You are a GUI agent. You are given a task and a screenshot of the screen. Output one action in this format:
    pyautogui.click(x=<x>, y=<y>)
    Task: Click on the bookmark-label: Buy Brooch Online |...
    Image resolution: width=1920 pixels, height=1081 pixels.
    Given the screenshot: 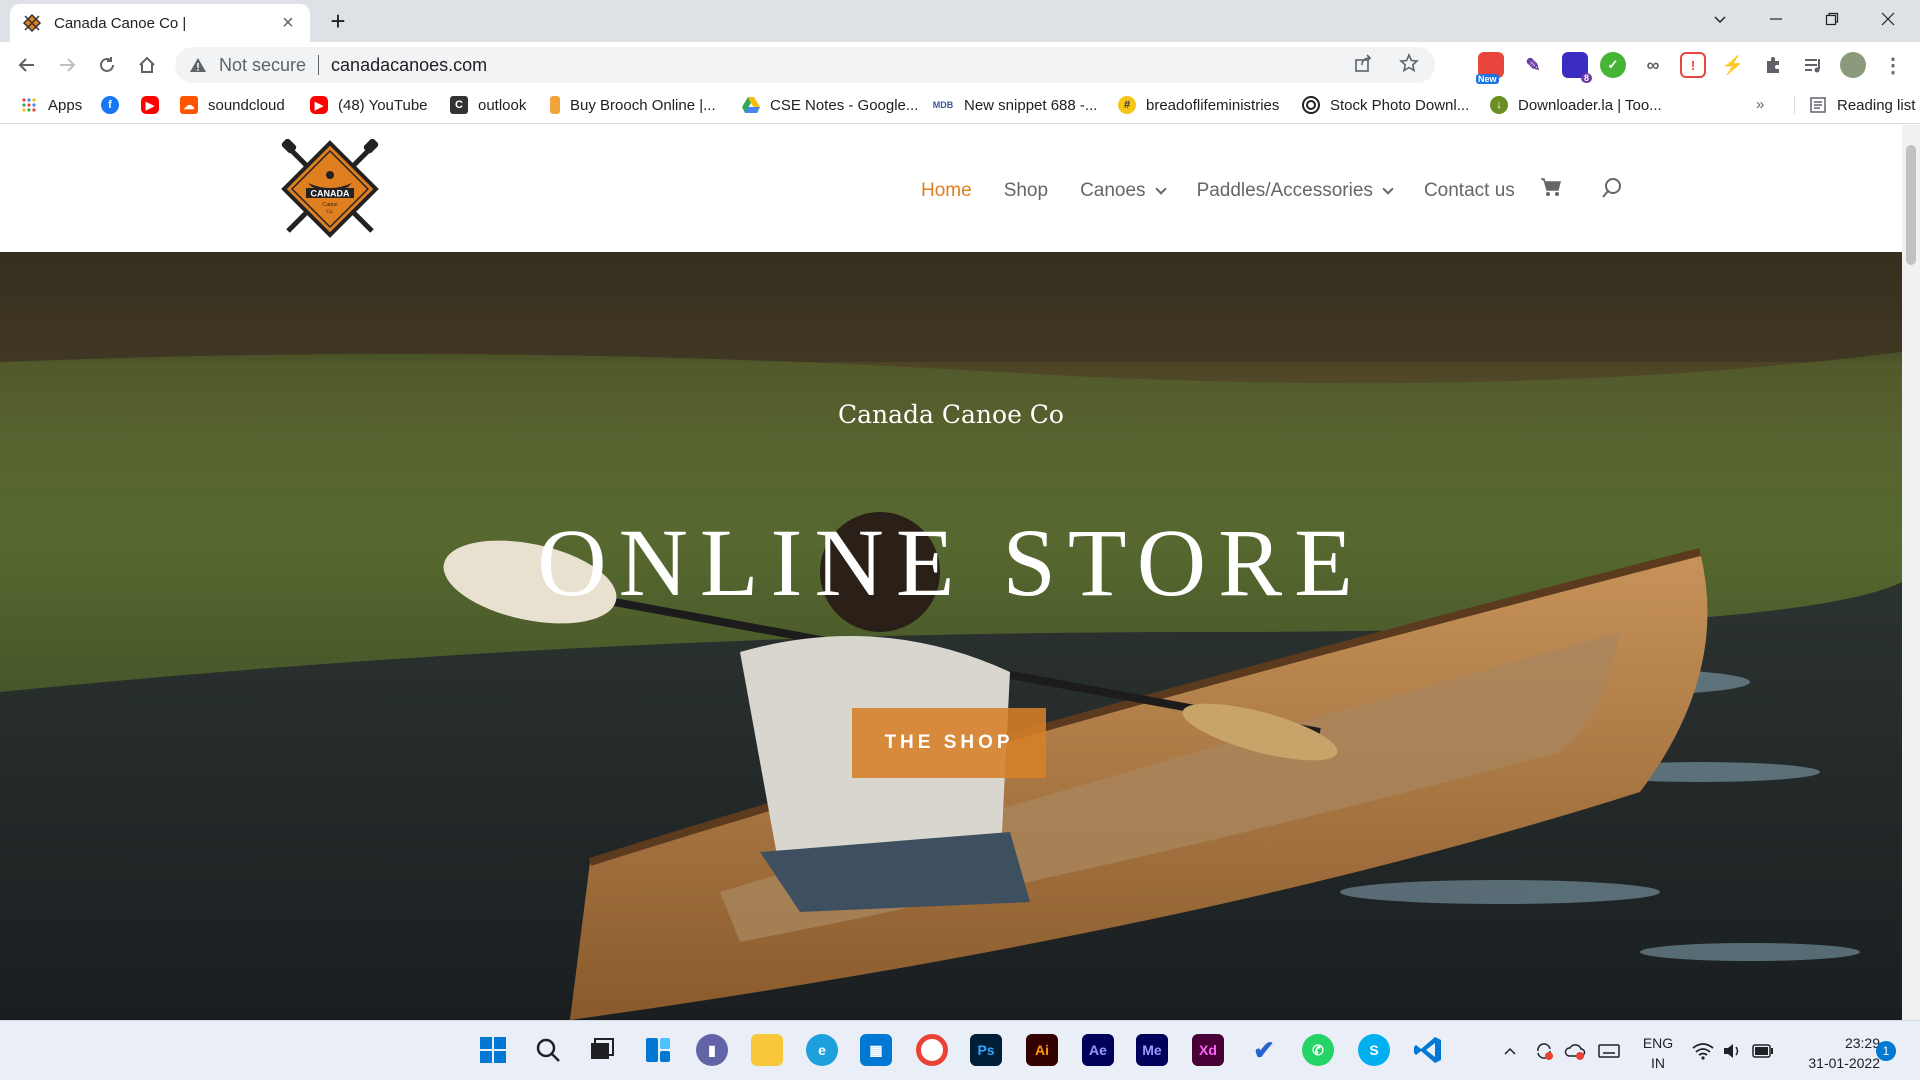 What is the action you would take?
    pyautogui.click(x=643, y=105)
    